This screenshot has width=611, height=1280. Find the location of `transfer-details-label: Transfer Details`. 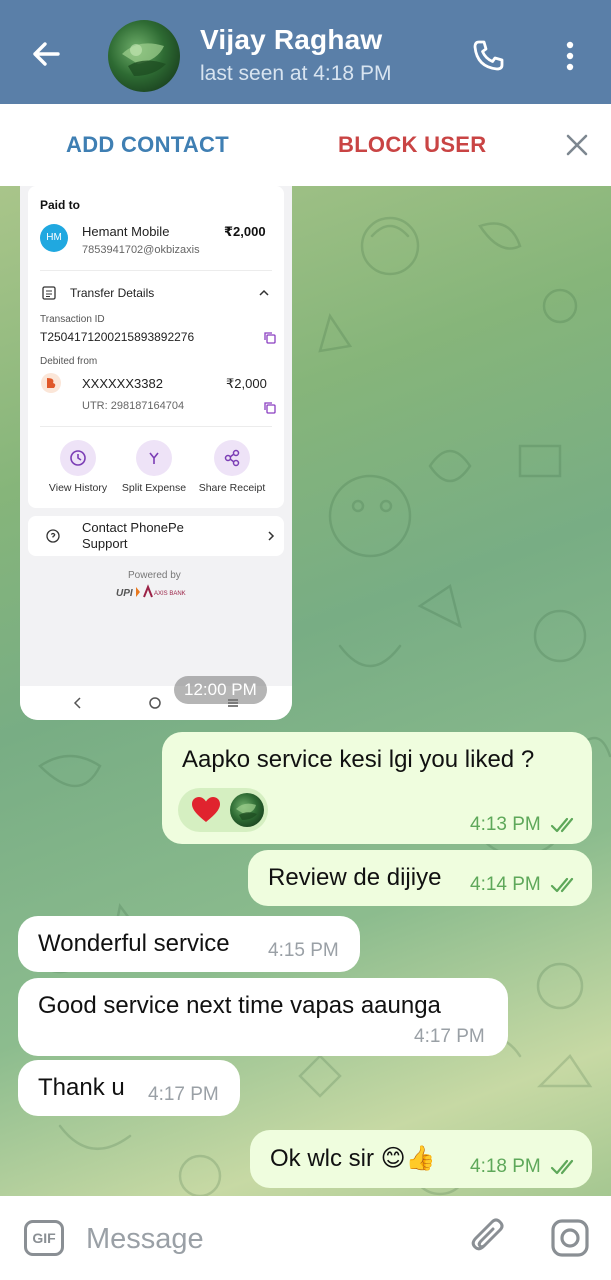

transfer-details-label: Transfer Details is located at coordinates (112, 293).